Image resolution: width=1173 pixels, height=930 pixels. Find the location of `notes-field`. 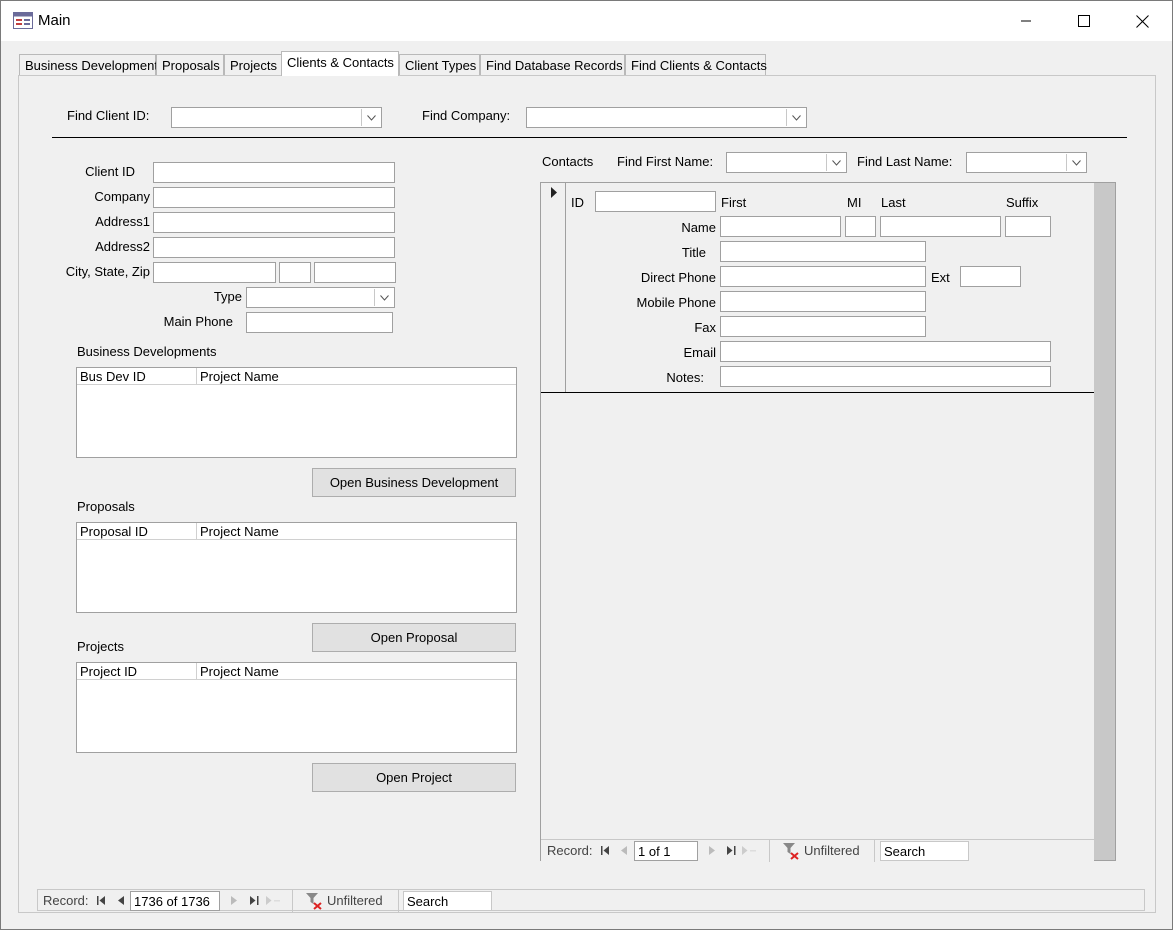

notes-field is located at coordinates (885, 376).